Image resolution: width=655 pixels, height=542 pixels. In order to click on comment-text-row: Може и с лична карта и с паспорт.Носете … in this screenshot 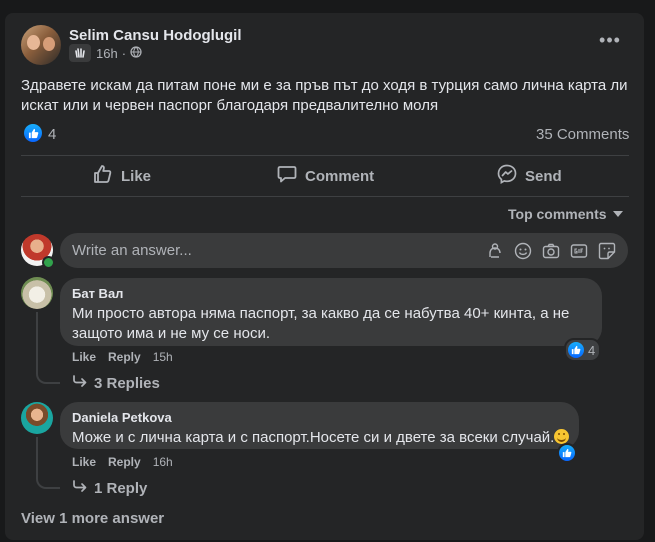, I will do `click(321, 438)`.